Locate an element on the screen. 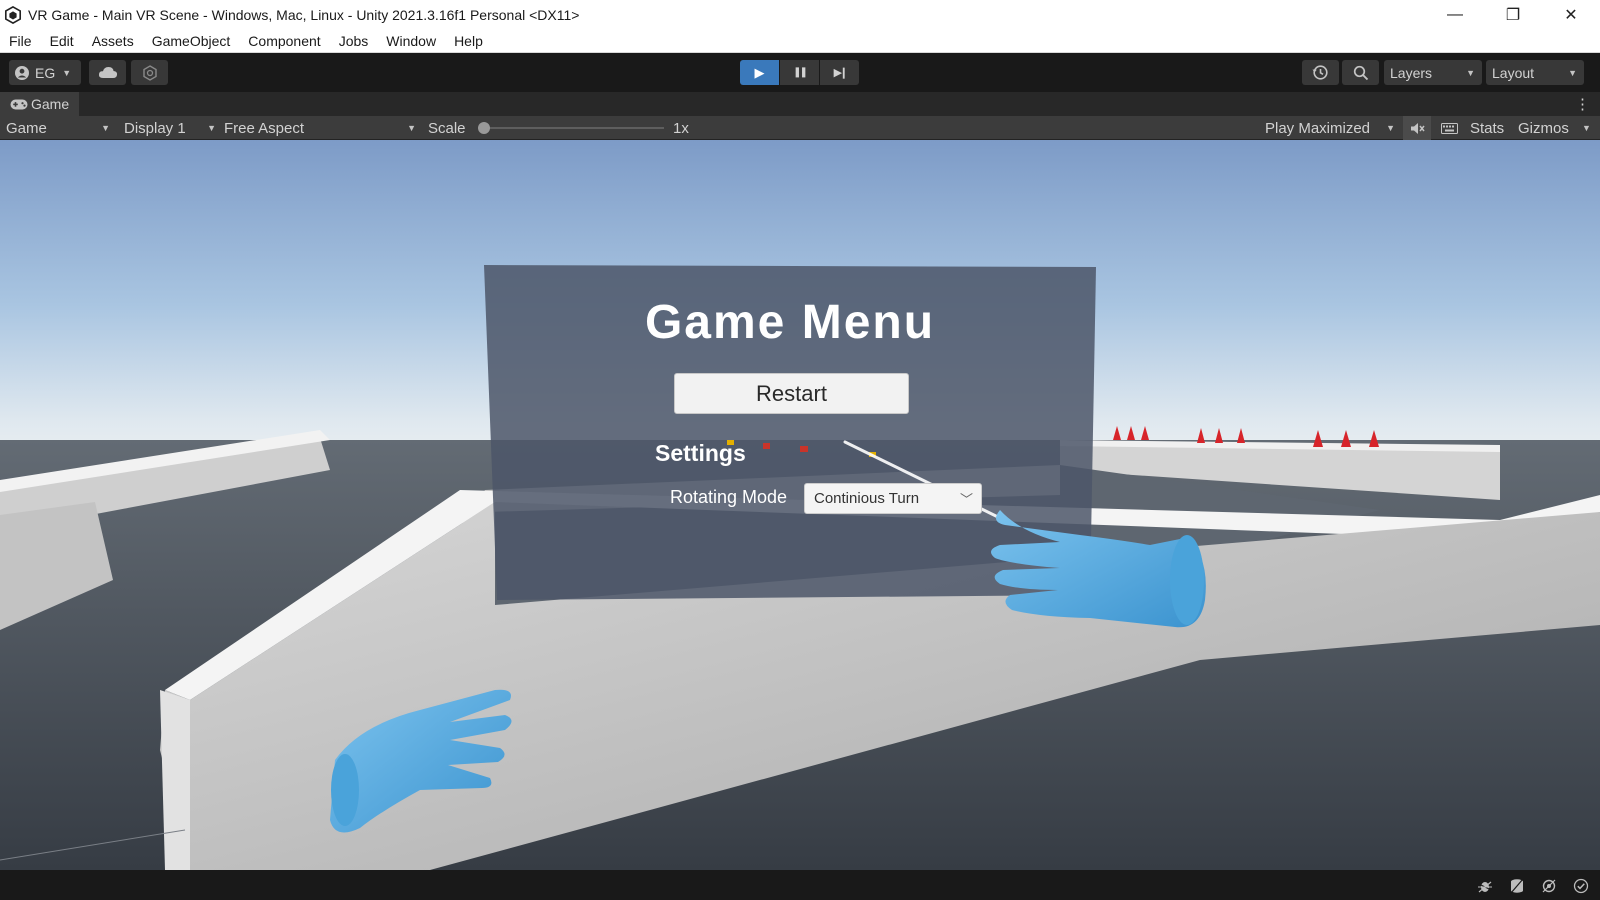  step-button: ▶❙ is located at coordinates (839, 72).